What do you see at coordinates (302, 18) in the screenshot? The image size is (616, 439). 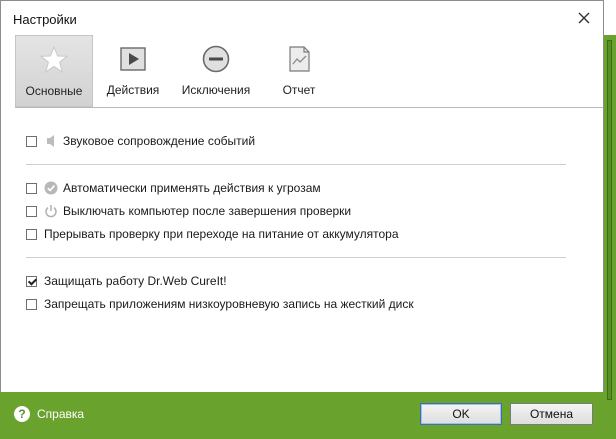 I see `title-bar: Настройки` at bounding box center [302, 18].